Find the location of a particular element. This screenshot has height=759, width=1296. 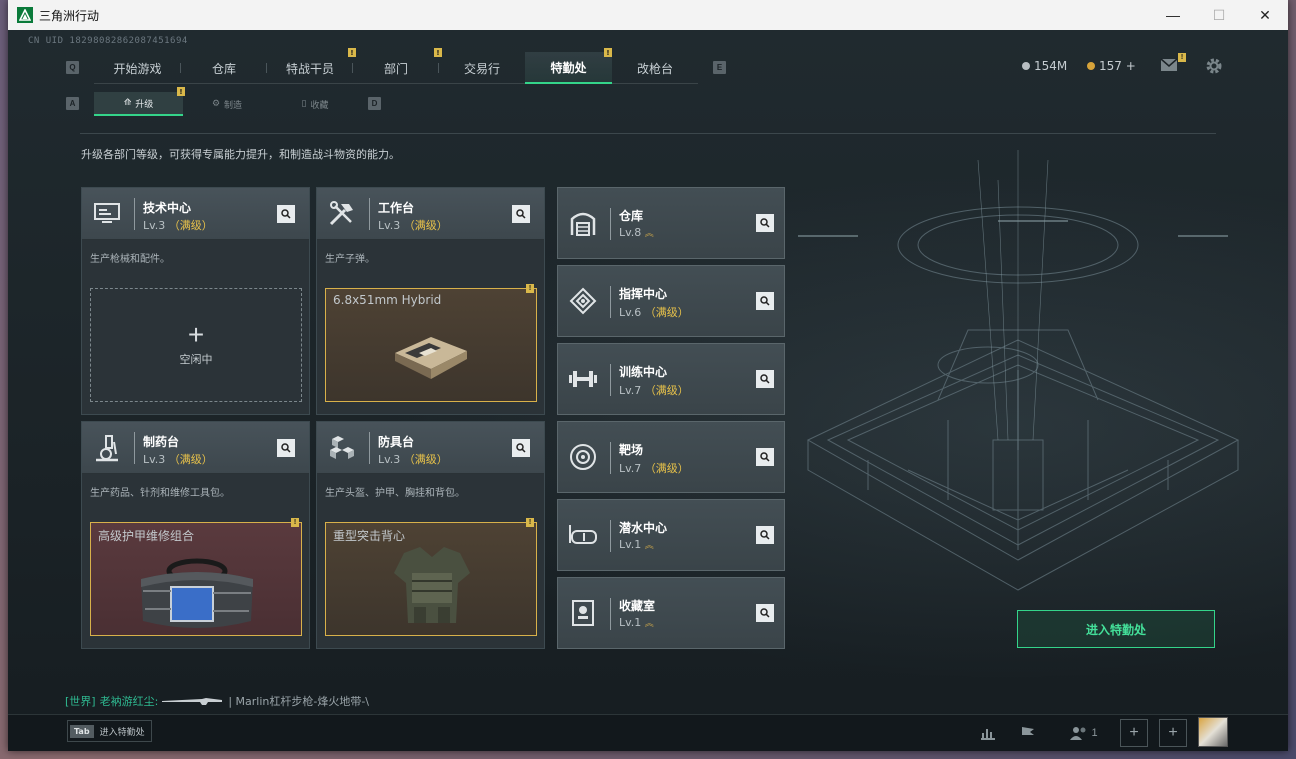

tab-shortcut-label: 进入特勤处 is located at coordinates (122, 732).